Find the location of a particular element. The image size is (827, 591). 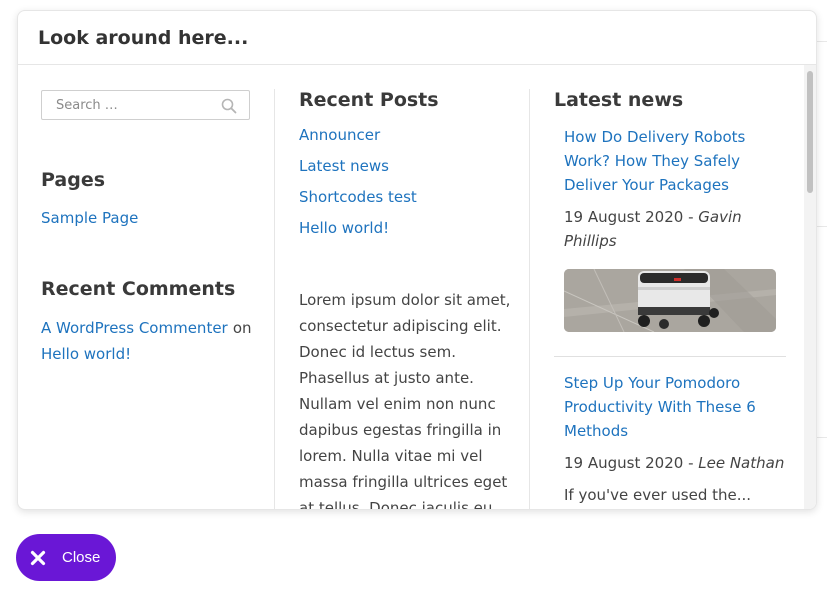

latest-news-title: Latest news is located at coordinates (619, 100).